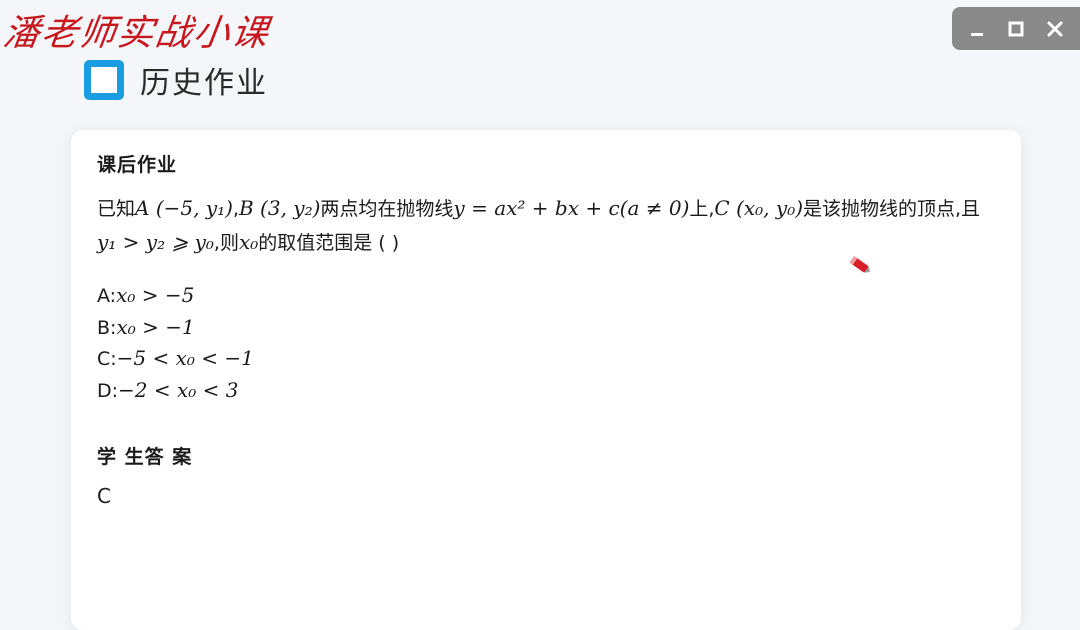 The image size is (1080, 630). Describe the element at coordinates (107, 327) in the screenshot. I see `option-label: B:` at that location.